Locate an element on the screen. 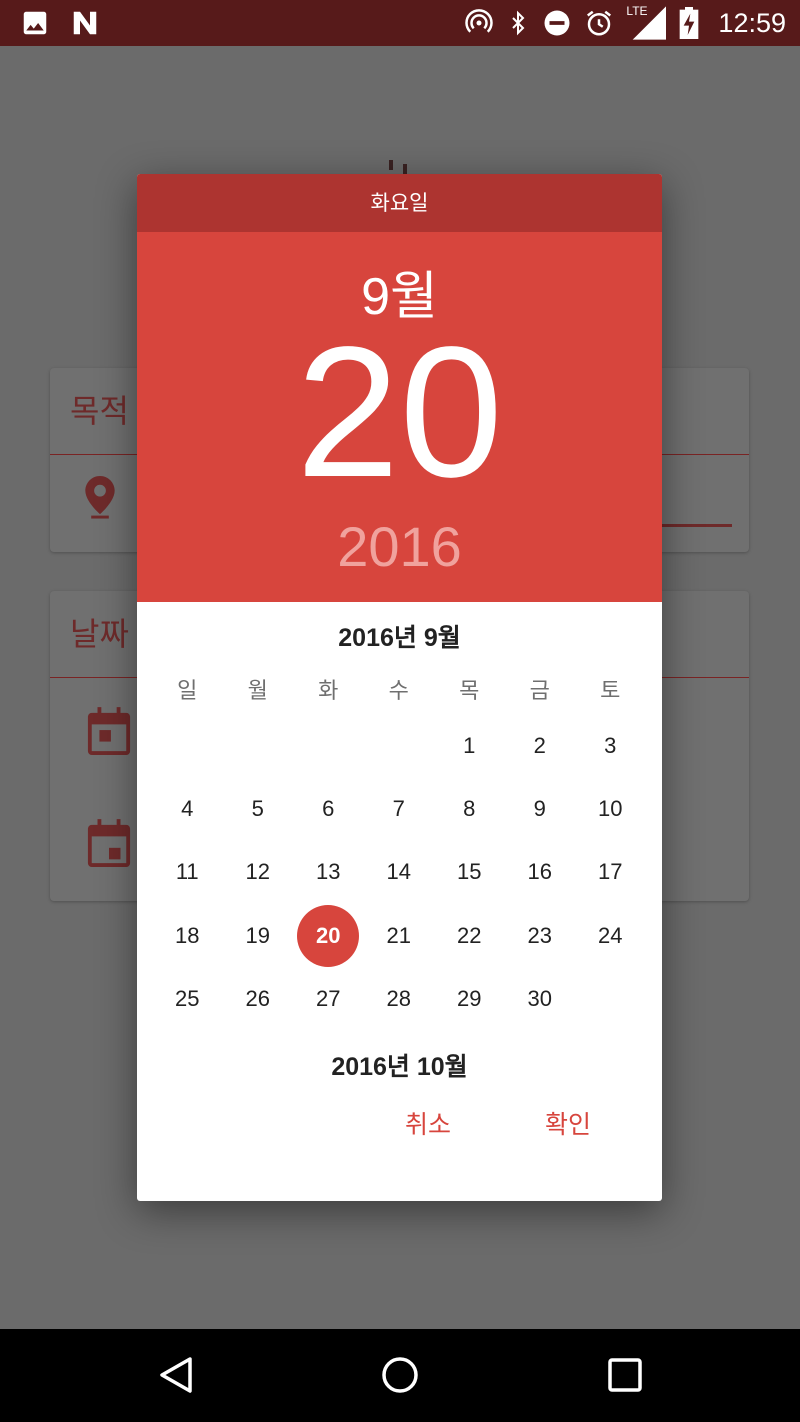 The width and height of the screenshot is (800, 1422). day-cell: 4 is located at coordinates (187, 808).